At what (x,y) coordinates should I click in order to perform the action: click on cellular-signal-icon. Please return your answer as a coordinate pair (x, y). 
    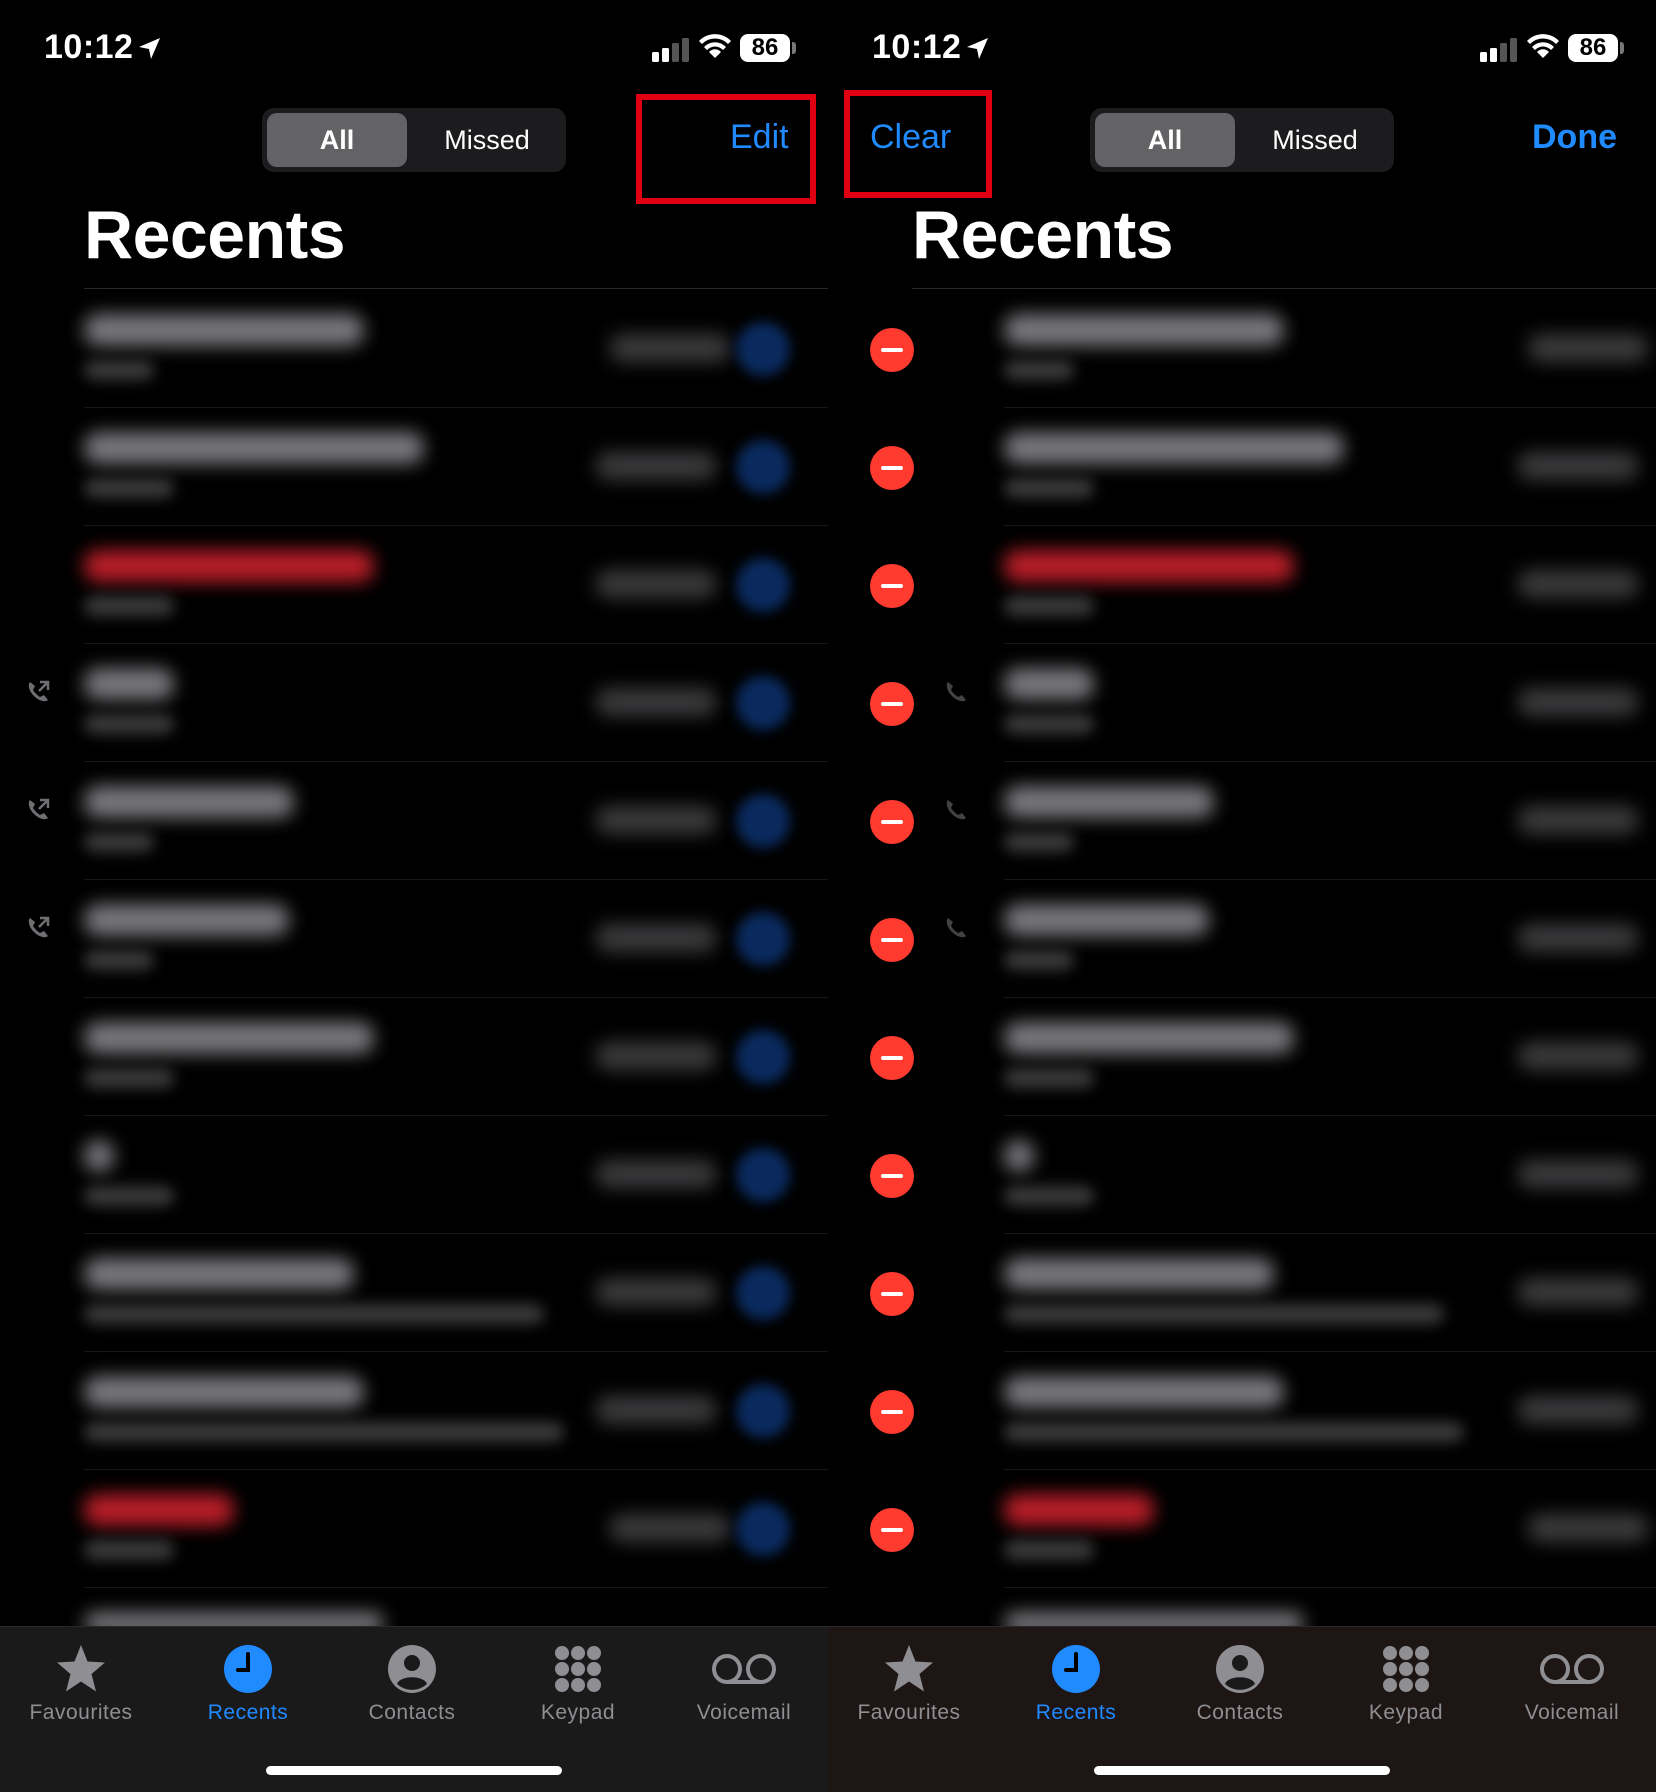
    Looking at the image, I should click on (670, 50).